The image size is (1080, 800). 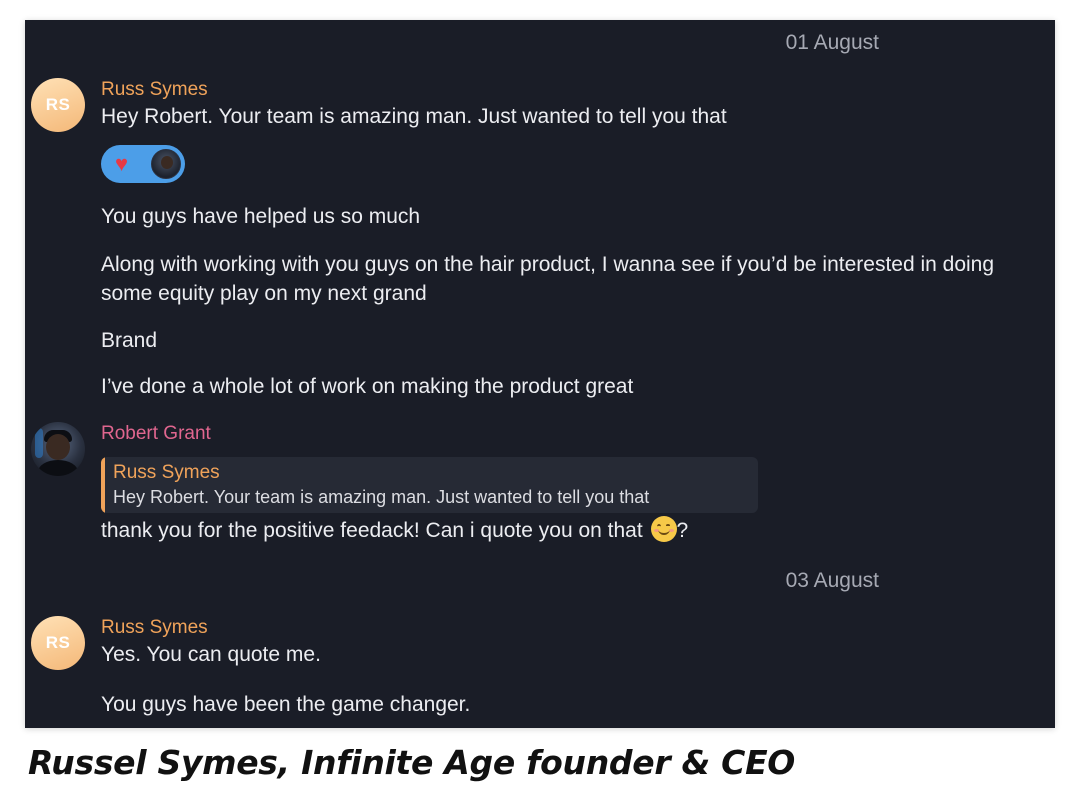 What do you see at coordinates (143, 164) in the screenshot?
I see `reaction-pill: ♥` at bounding box center [143, 164].